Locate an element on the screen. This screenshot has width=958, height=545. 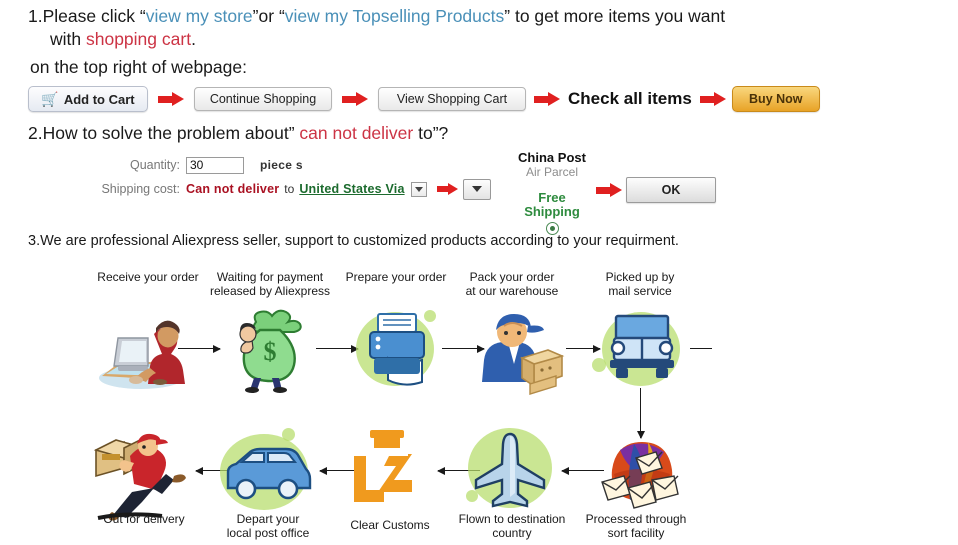
shipping-method-dropdown is located at coordinates (476, 189).